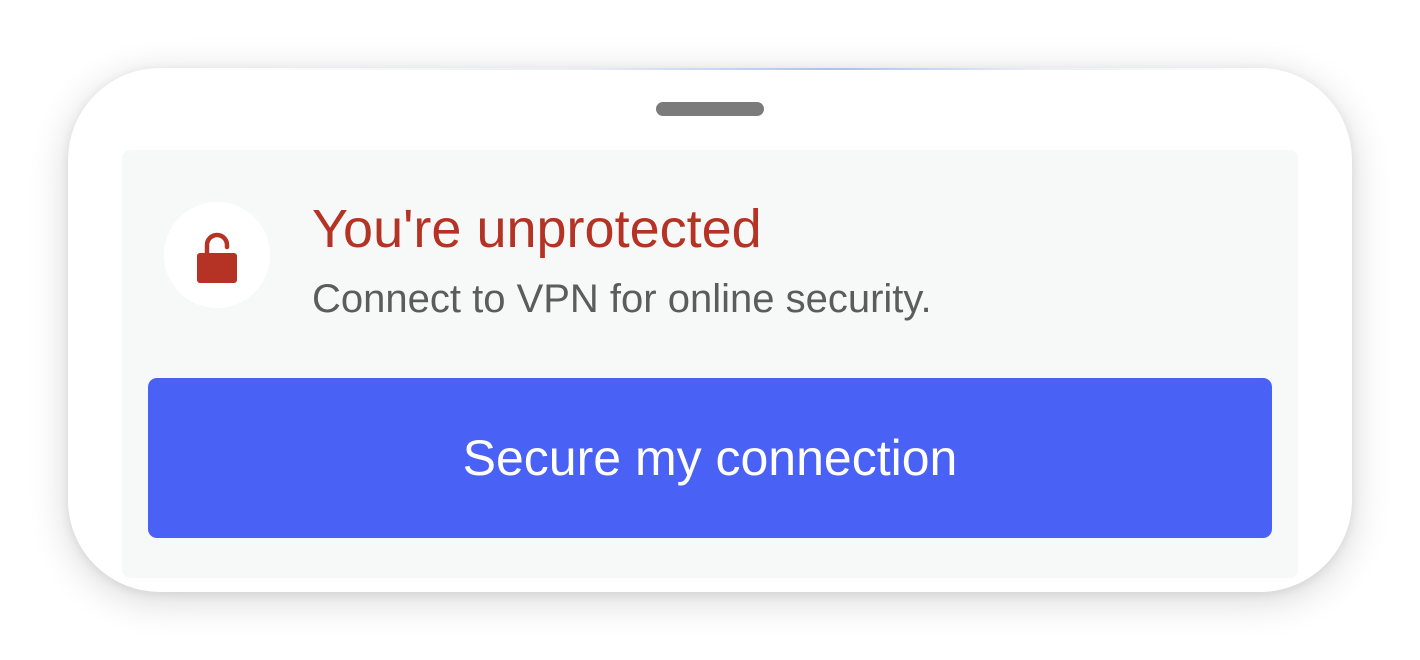  What do you see at coordinates (622, 299) in the screenshot?
I see `status-message: Connect to VPN for online security.` at bounding box center [622, 299].